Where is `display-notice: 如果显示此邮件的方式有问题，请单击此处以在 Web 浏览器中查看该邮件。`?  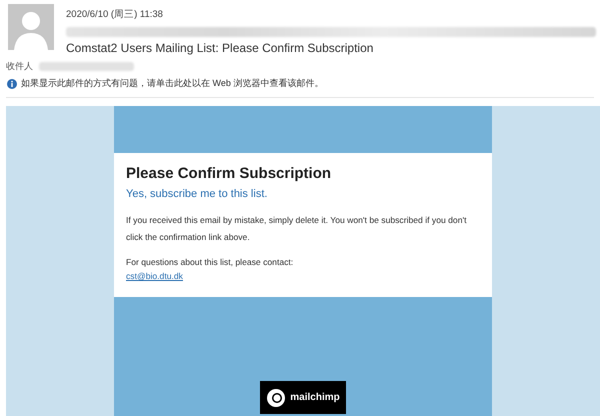 display-notice: 如果显示此邮件的方式有问题，请单击此处以在 Web 浏览器中查看该邮件。 is located at coordinates (172, 83).